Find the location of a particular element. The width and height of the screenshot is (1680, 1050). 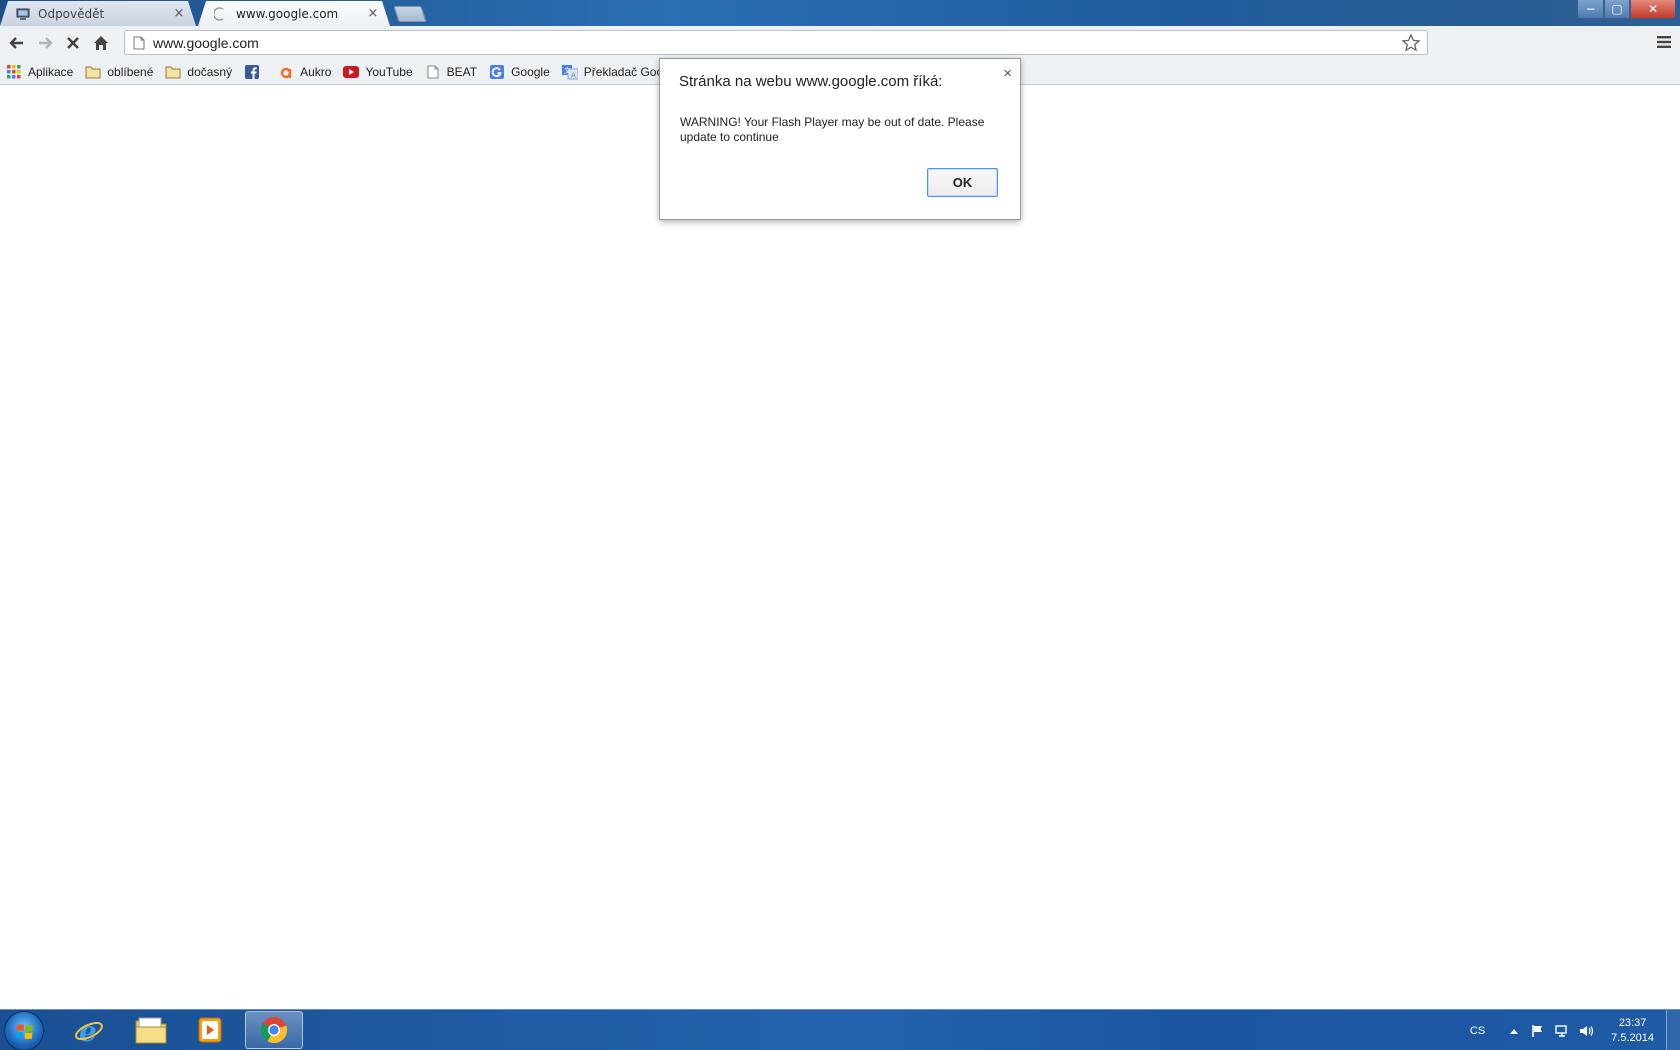

tab-label: www.google.com is located at coordinates (287, 13).